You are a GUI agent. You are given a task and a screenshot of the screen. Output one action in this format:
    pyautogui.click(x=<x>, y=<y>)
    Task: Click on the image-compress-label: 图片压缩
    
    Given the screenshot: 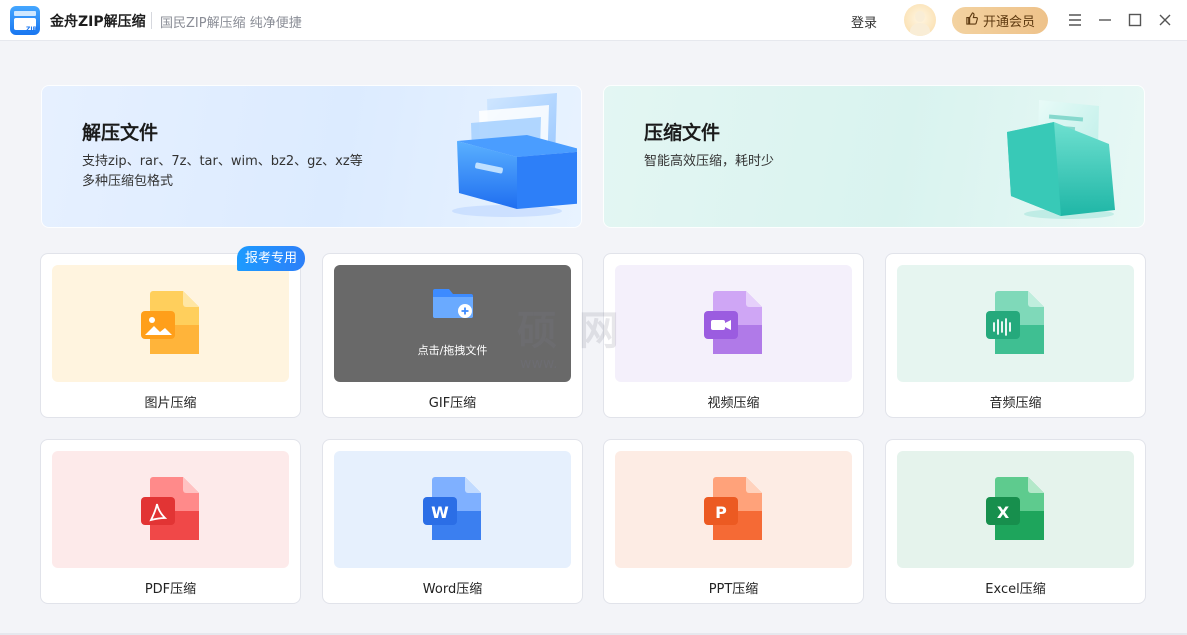 What is the action you would take?
    pyautogui.click(x=170, y=403)
    